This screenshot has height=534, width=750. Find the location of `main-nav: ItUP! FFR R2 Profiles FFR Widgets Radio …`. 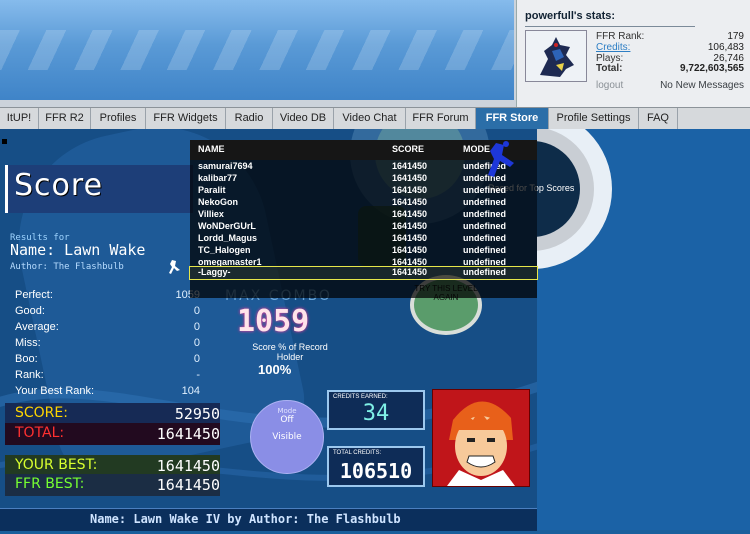

main-nav: ItUP! FFR R2 Profiles FFR Widgets Radio … is located at coordinates (375, 118).